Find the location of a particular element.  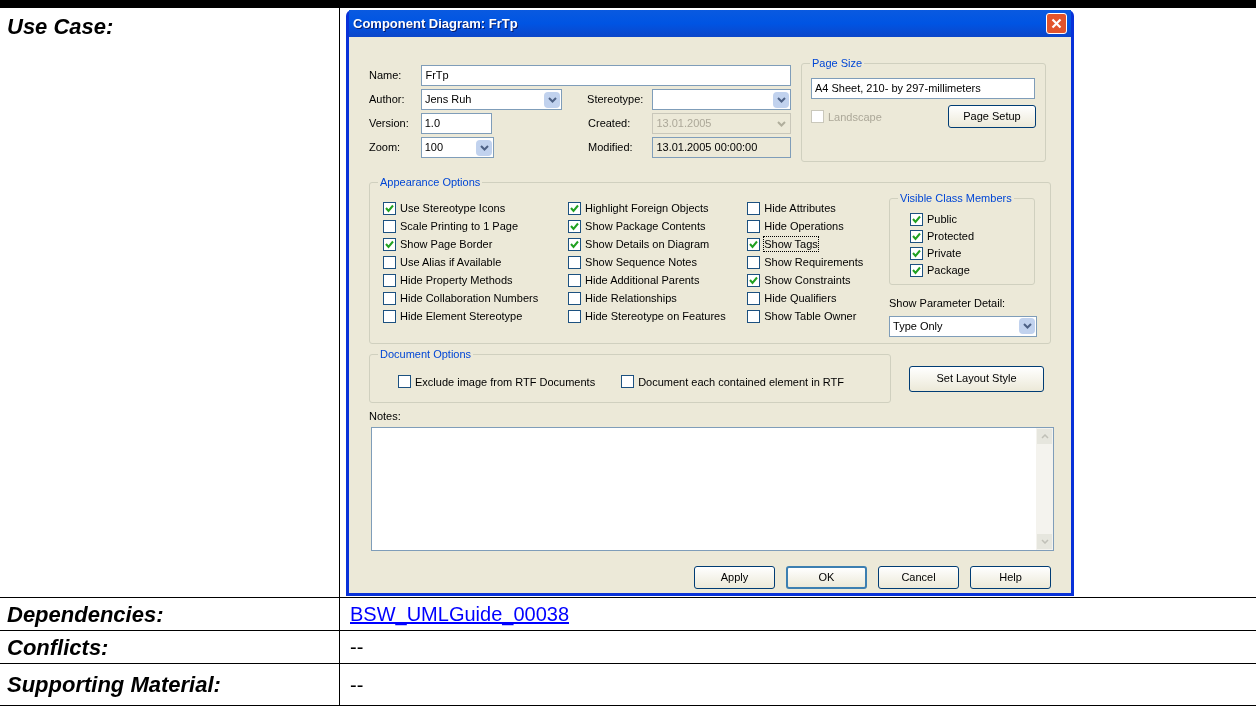

notes-label: Notes: is located at coordinates (385, 416).